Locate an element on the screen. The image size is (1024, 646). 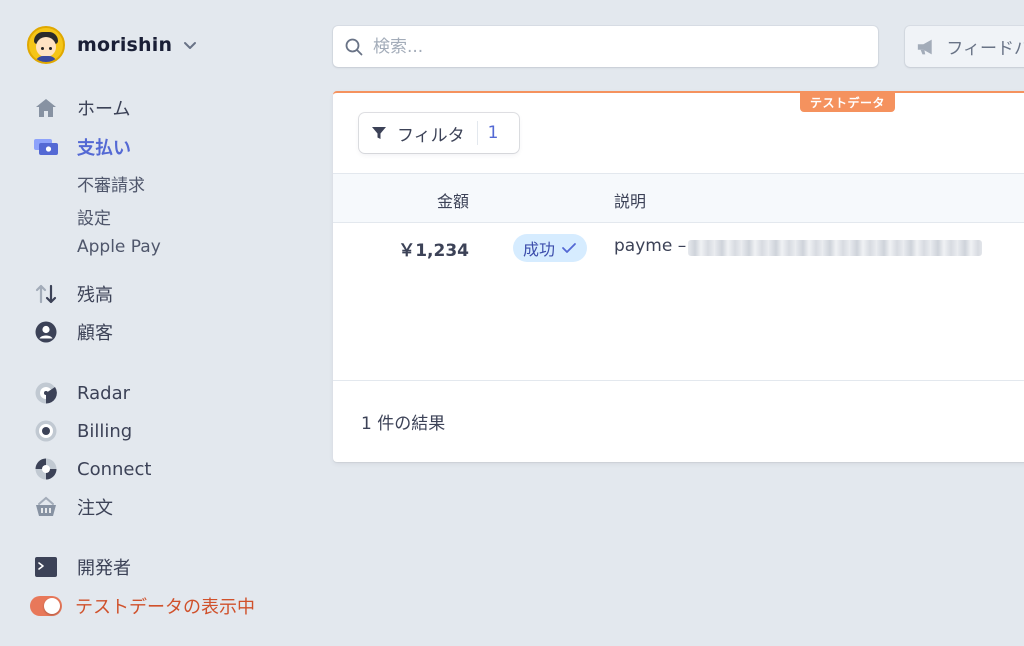
redacted-description is located at coordinates (835, 248).